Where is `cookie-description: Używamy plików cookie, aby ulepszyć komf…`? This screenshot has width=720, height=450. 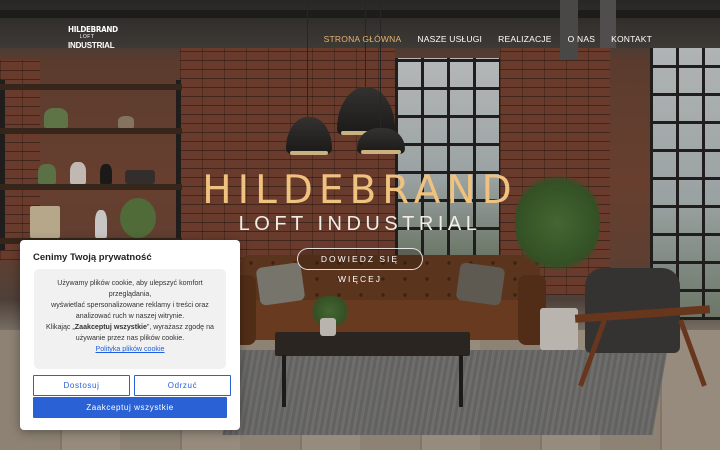 cookie-description: Używamy plików cookie, aby ulepszyć komf… is located at coordinates (130, 319).